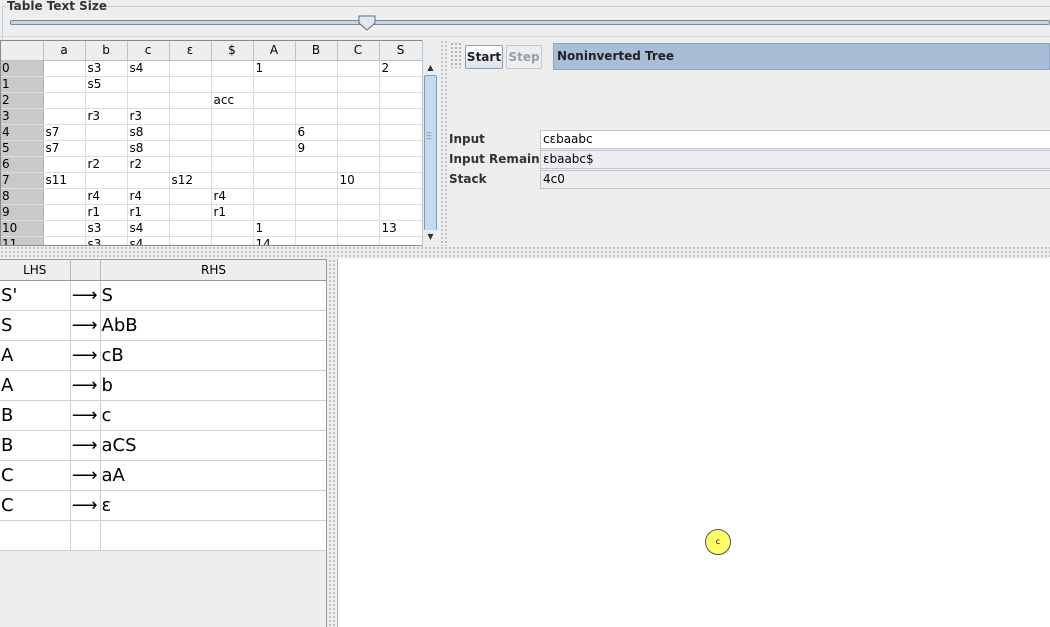 The image size is (1050, 627). What do you see at coordinates (106, 84) in the screenshot?
I see `parse-table-cell: s5` at bounding box center [106, 84].